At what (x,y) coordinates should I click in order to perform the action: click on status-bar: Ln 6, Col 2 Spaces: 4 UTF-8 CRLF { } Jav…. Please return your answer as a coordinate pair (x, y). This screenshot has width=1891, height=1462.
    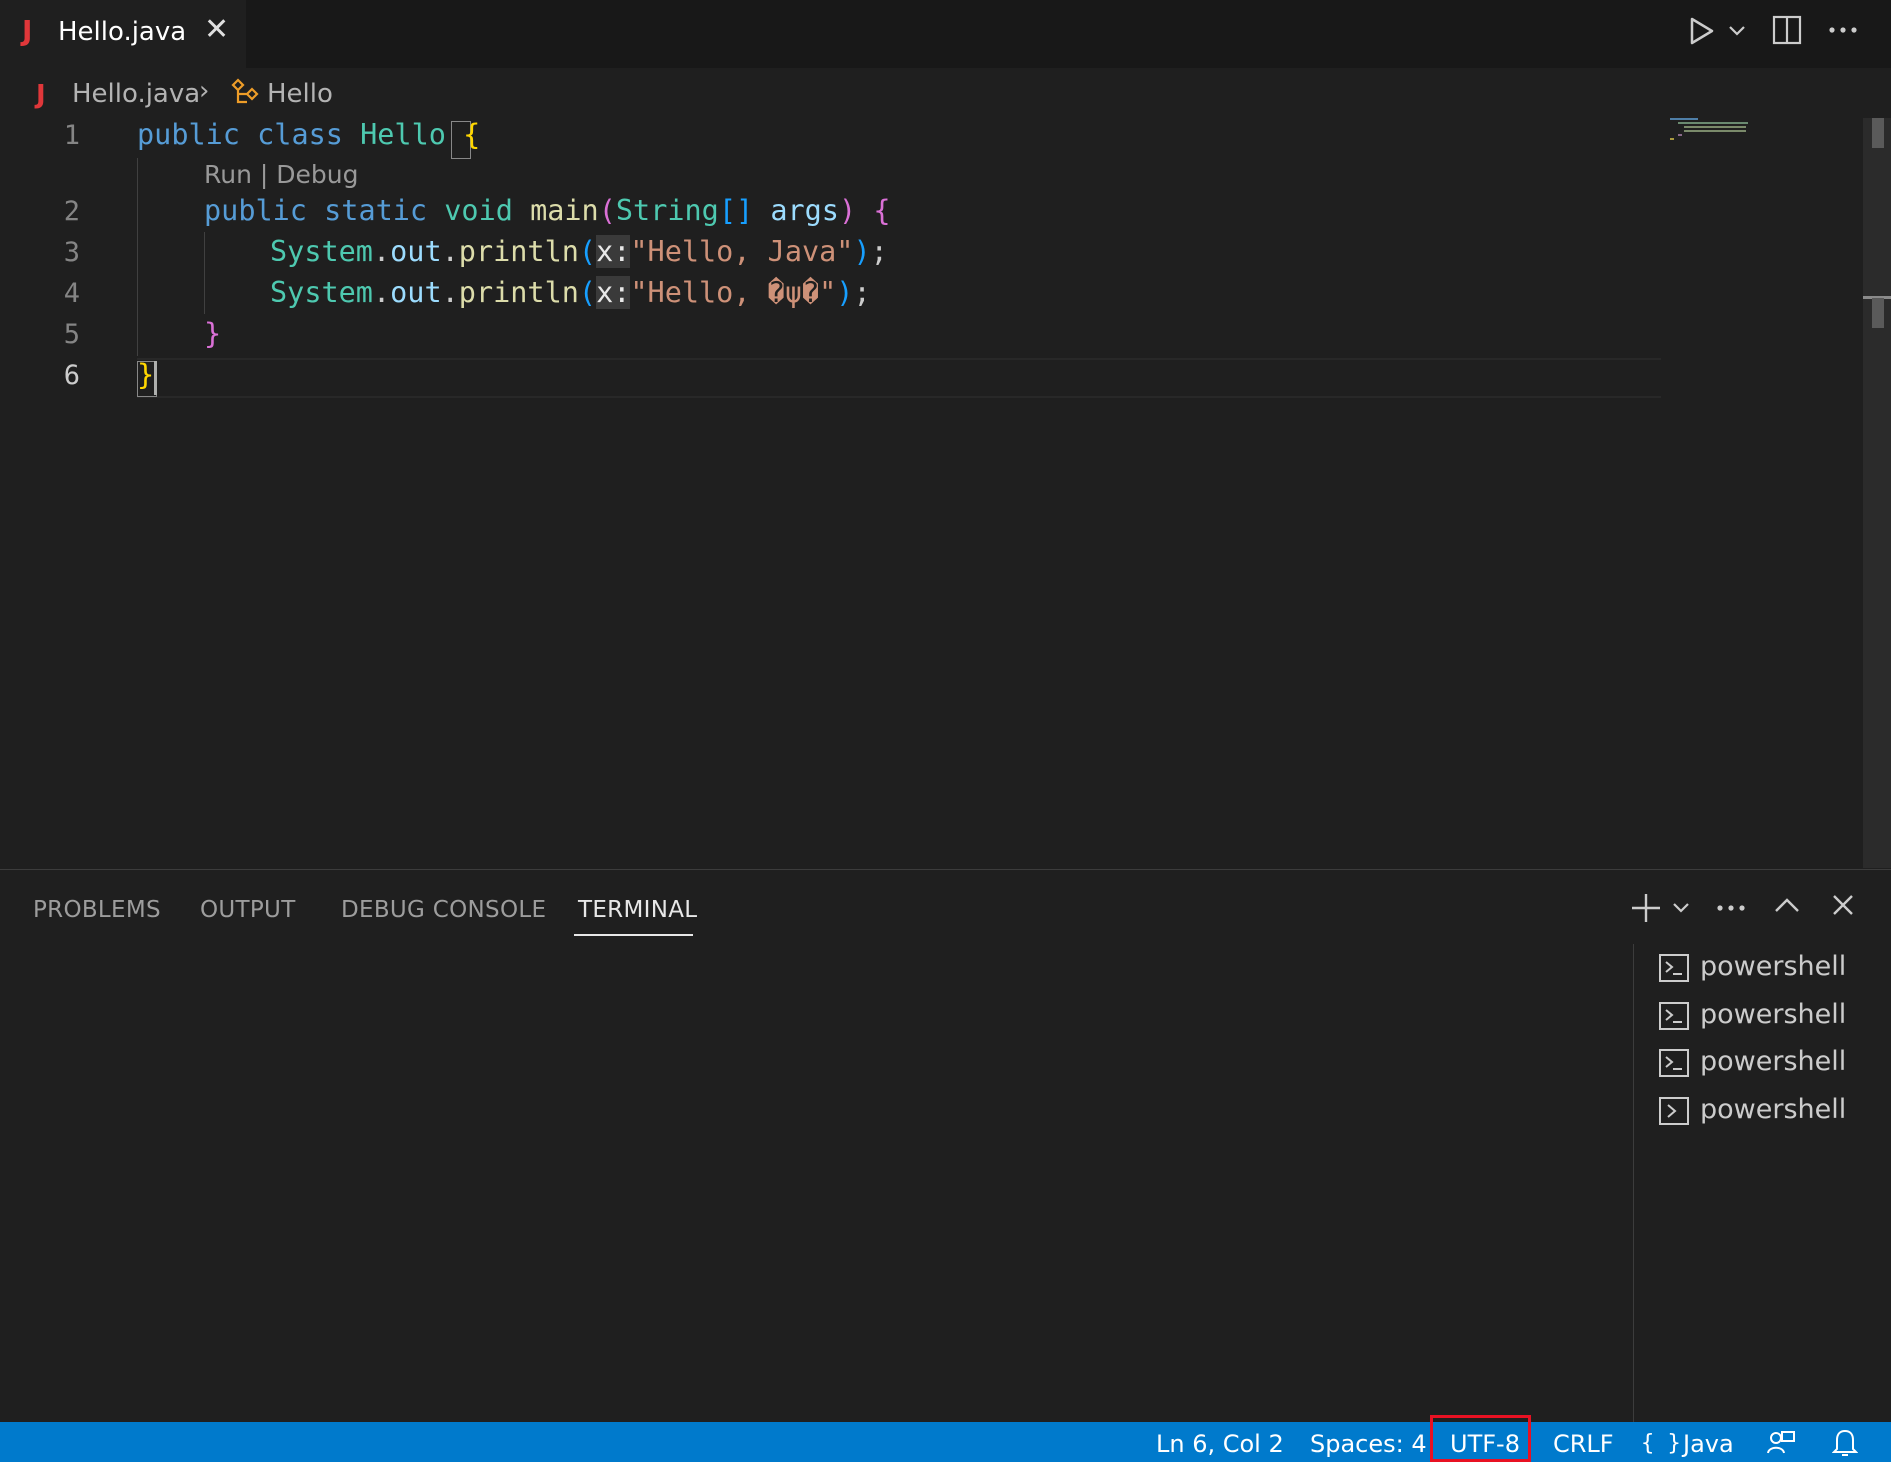
    Looking at the image, I should click on (945, 1438).